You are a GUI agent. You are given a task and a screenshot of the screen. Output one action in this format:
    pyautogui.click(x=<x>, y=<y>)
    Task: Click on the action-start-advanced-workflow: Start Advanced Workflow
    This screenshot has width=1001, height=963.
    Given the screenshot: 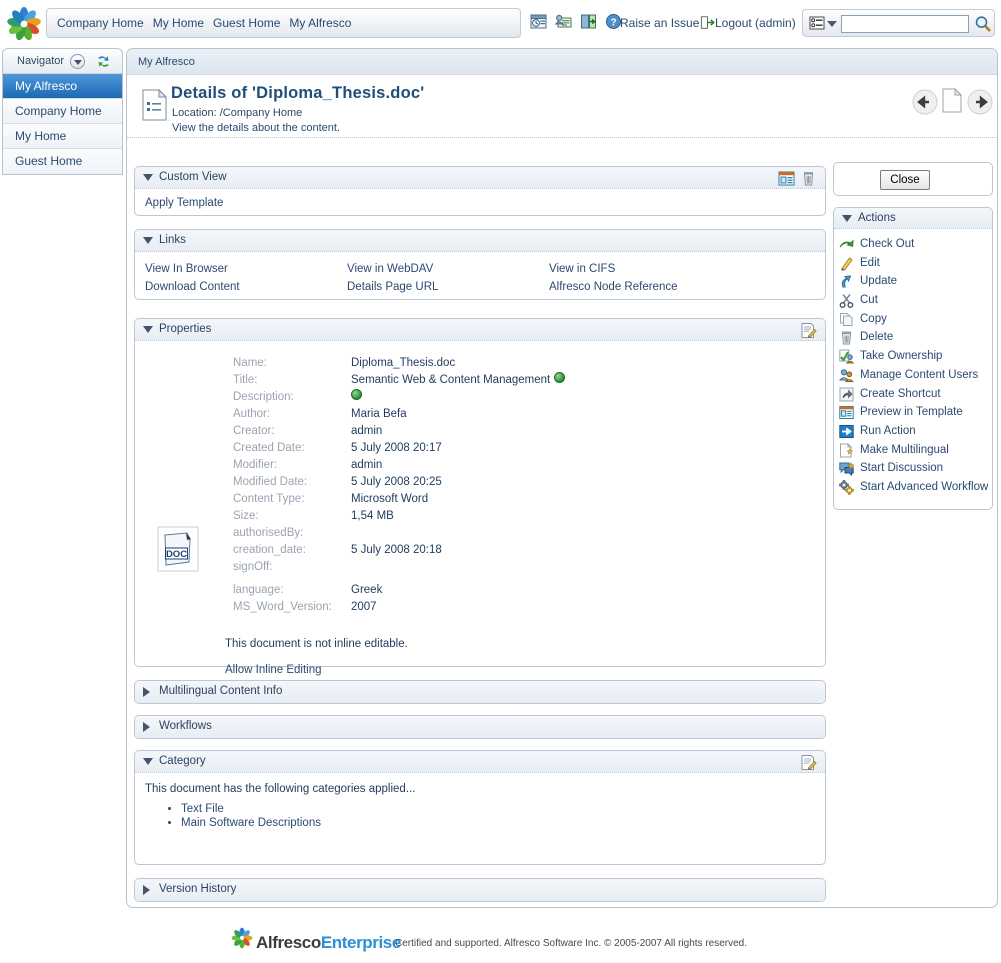 What is the action you would take?
    pyautogui.click(x=913, y=487)
    